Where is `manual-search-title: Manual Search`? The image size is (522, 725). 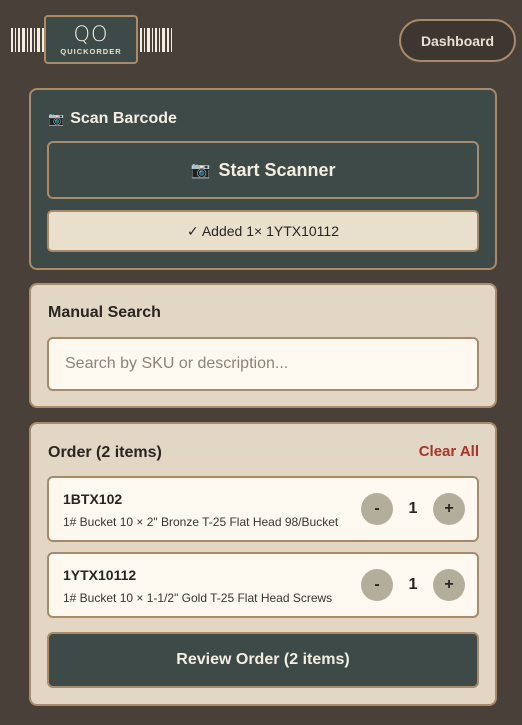 manual-search-title: Manual Search is located at coordinates (104, 312).